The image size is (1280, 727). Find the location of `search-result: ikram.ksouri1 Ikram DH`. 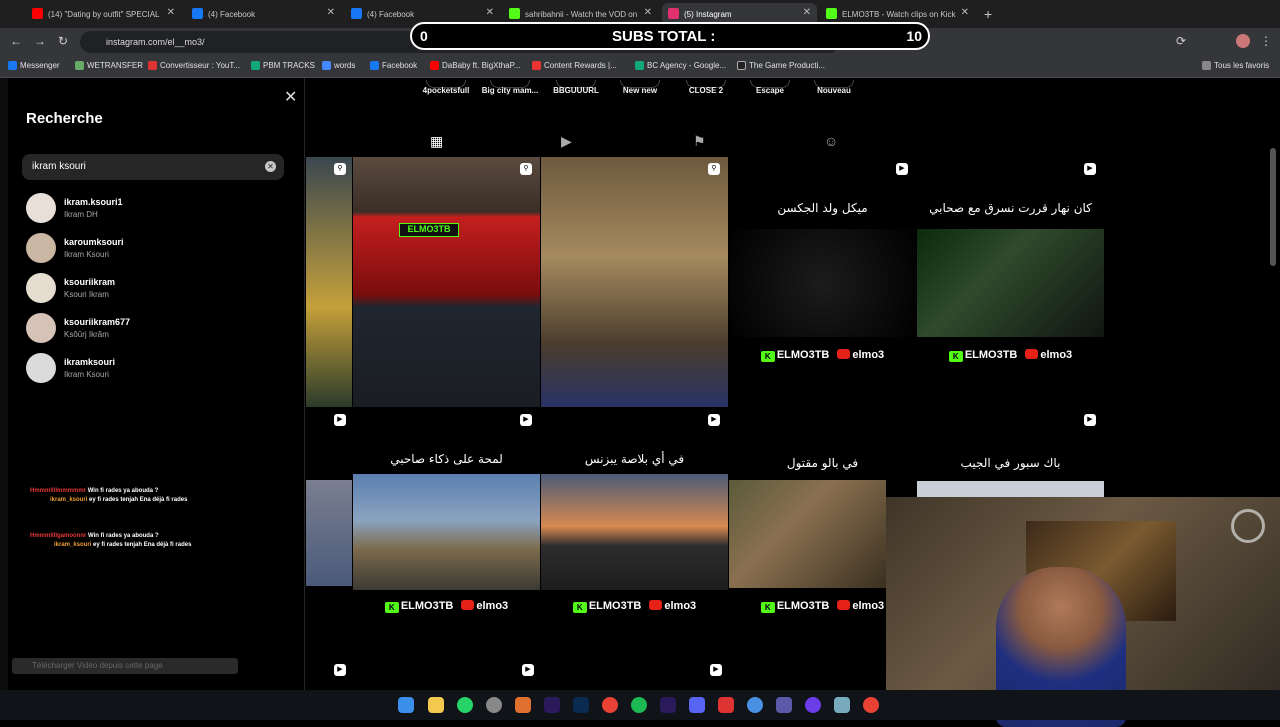

search-result: ikram.ksouri1 Ikram DH is located at coordinates (156, 209).